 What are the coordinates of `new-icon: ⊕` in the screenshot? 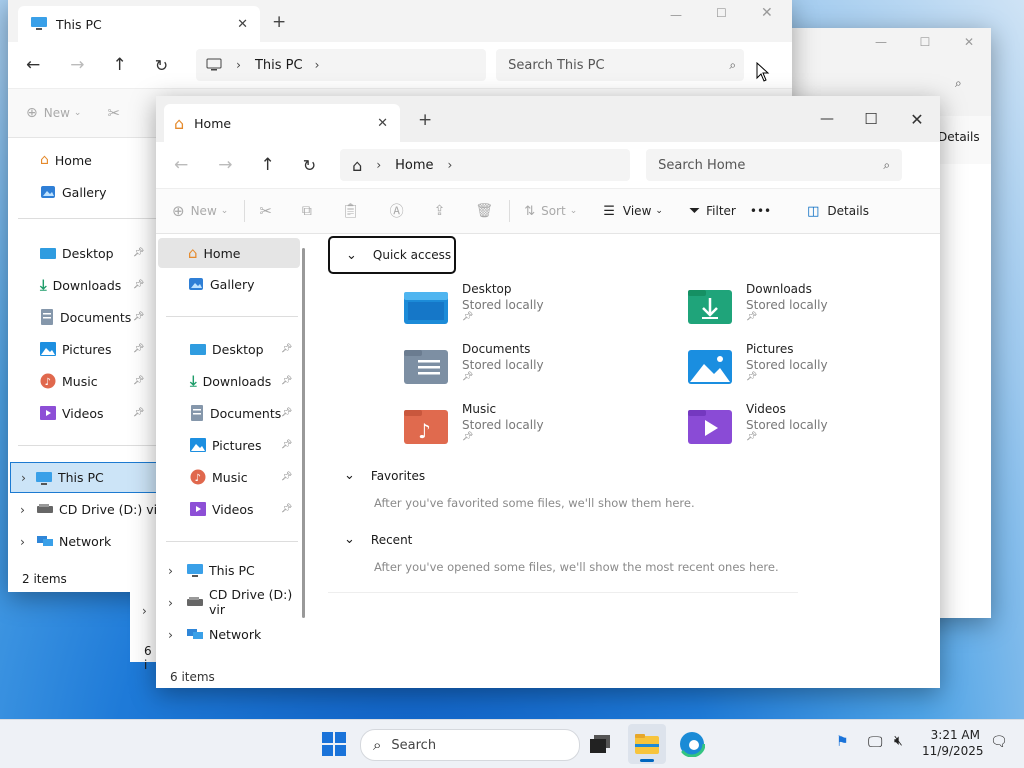 It's located at (32, 113).